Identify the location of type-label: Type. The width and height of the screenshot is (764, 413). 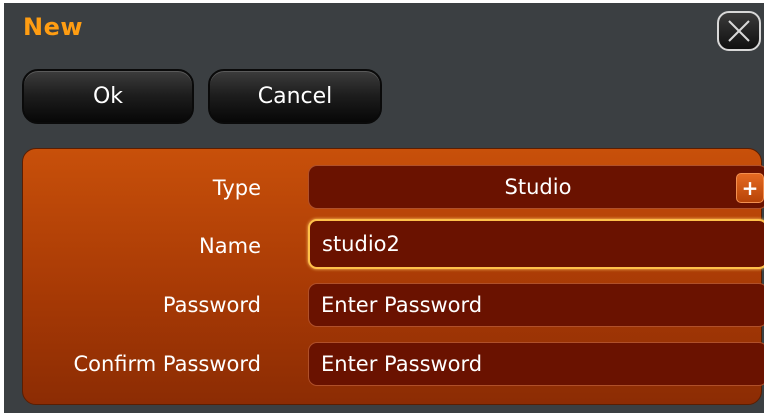
(236, 188).